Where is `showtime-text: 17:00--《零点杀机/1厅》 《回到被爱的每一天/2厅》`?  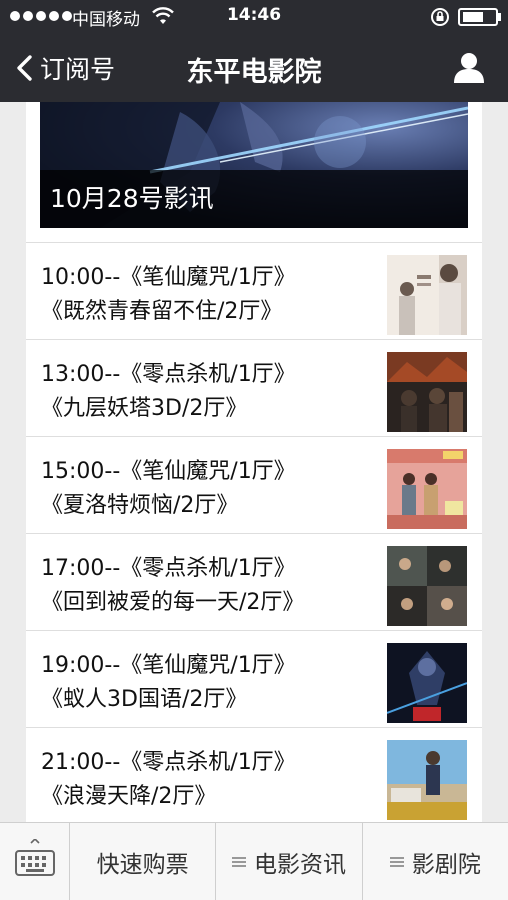 showtime-text: 17:00--《零点杀机/1厅》 《回到被爱的每一天/2厅》 is located at coordinates (172, 586).